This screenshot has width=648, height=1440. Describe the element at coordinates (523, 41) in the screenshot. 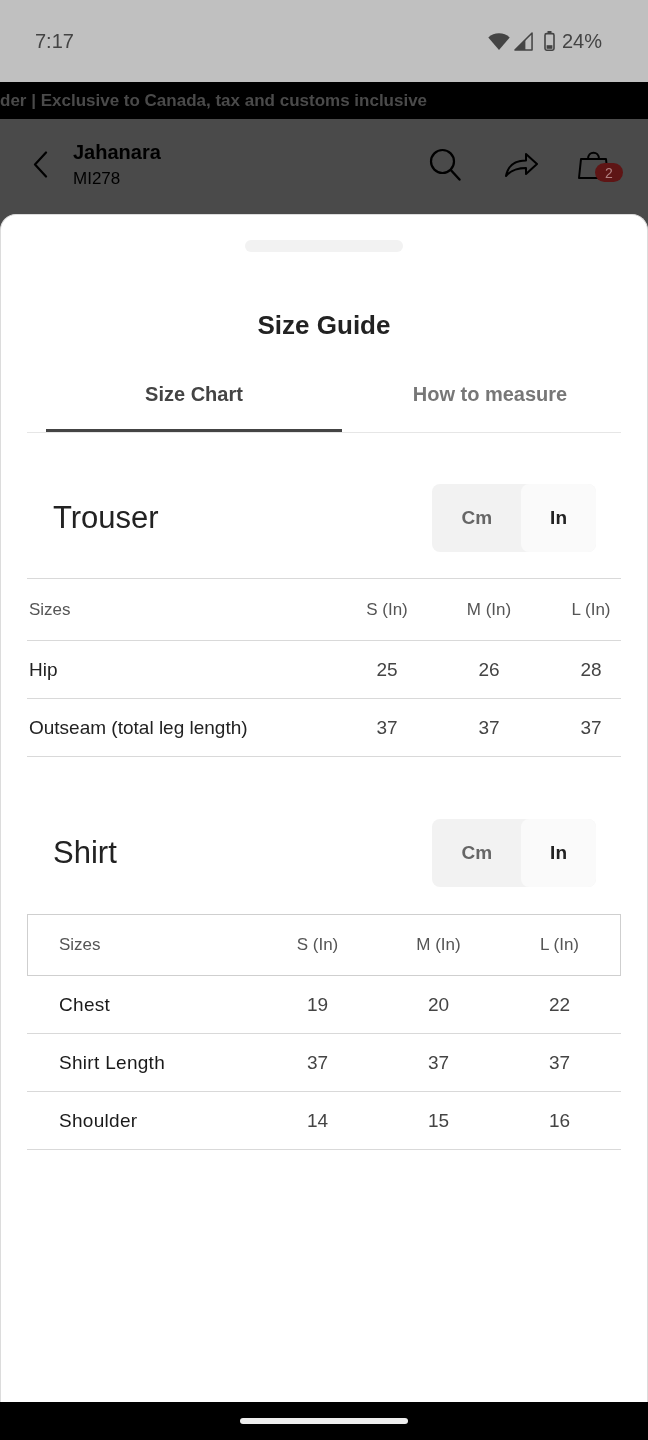

I see `signal-icon` at that location.